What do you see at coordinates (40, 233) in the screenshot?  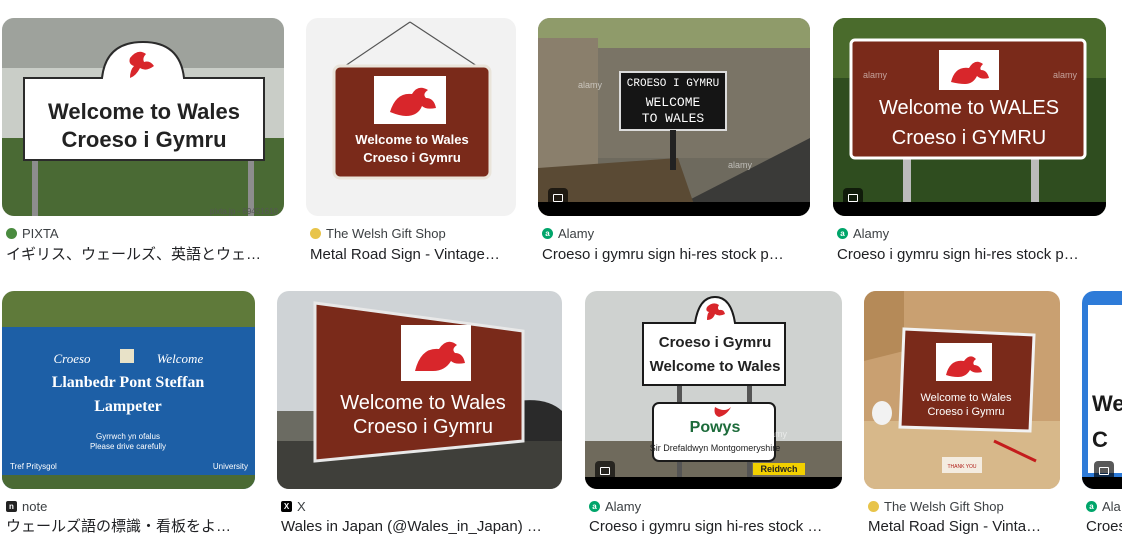 I see `source-name: PIXTA` at bounding box center [40, 233].